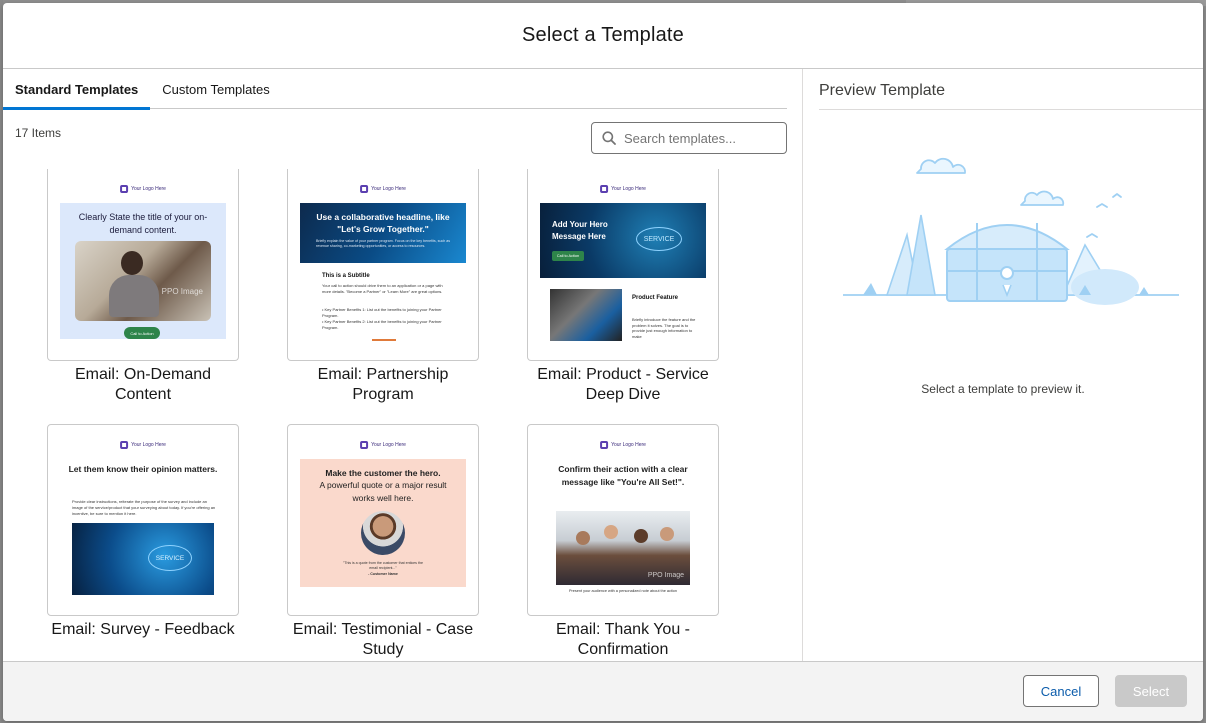  I want to click on preview-divider, so click(1011, 109).